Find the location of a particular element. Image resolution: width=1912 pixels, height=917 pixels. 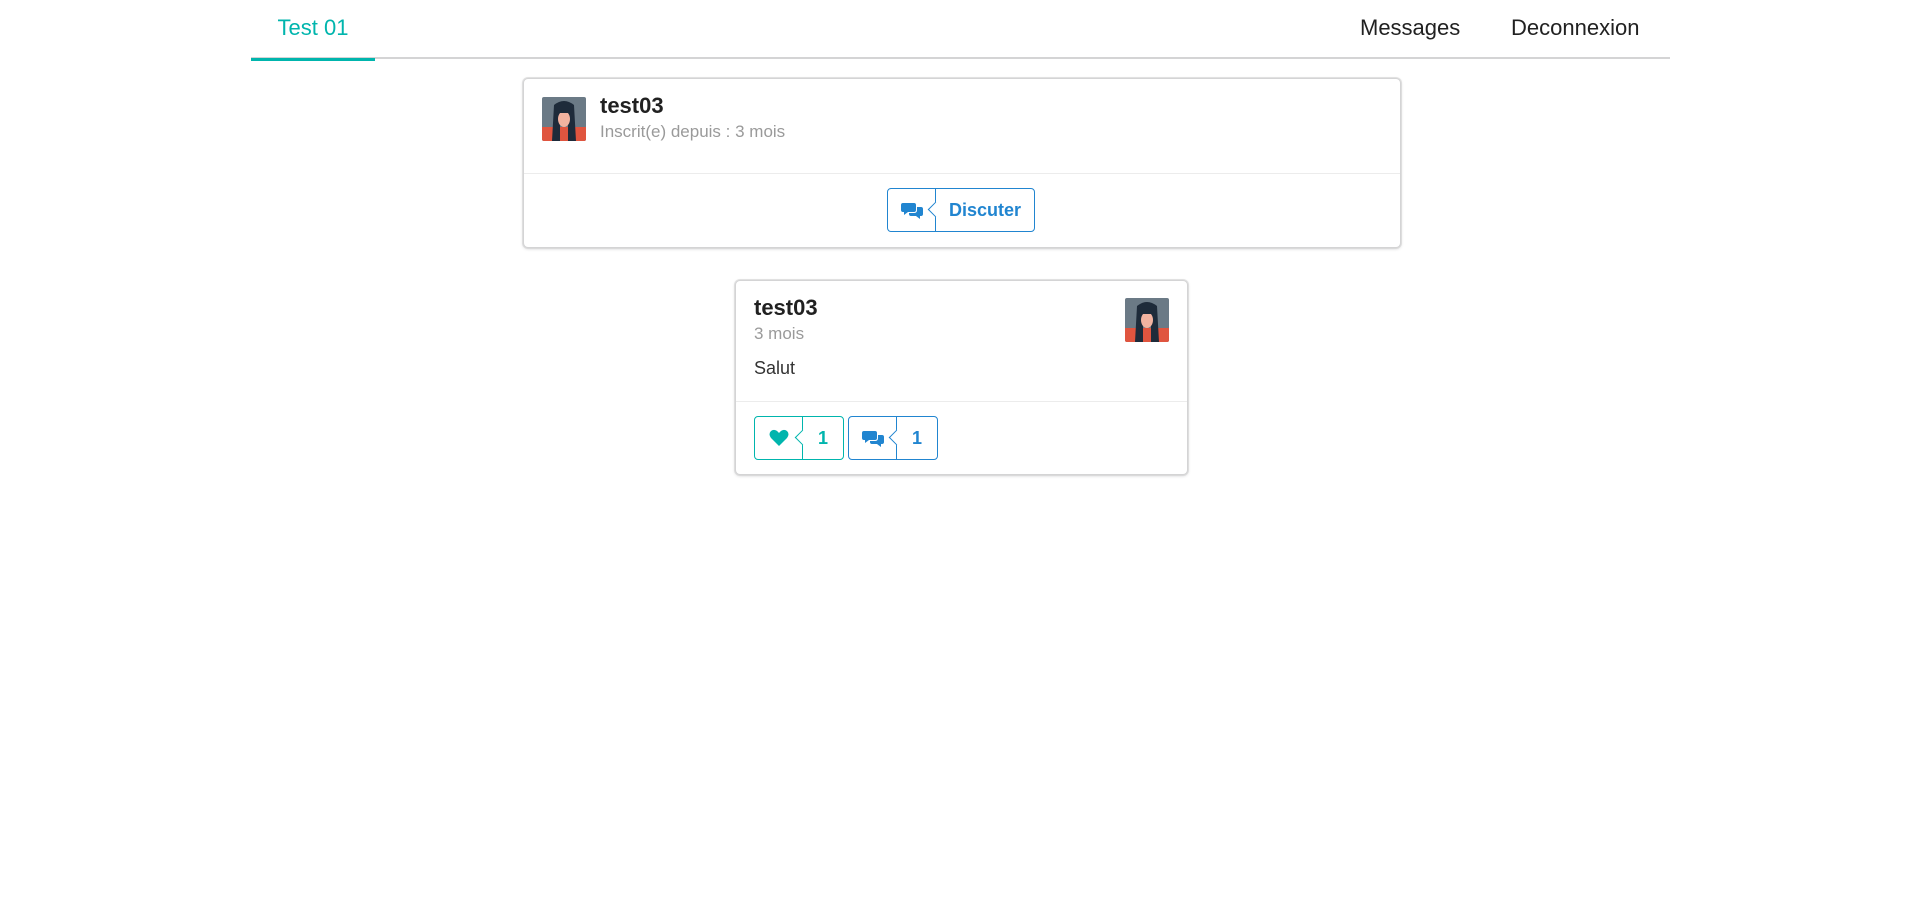

heart-icon is located at coordinates (783, 438).